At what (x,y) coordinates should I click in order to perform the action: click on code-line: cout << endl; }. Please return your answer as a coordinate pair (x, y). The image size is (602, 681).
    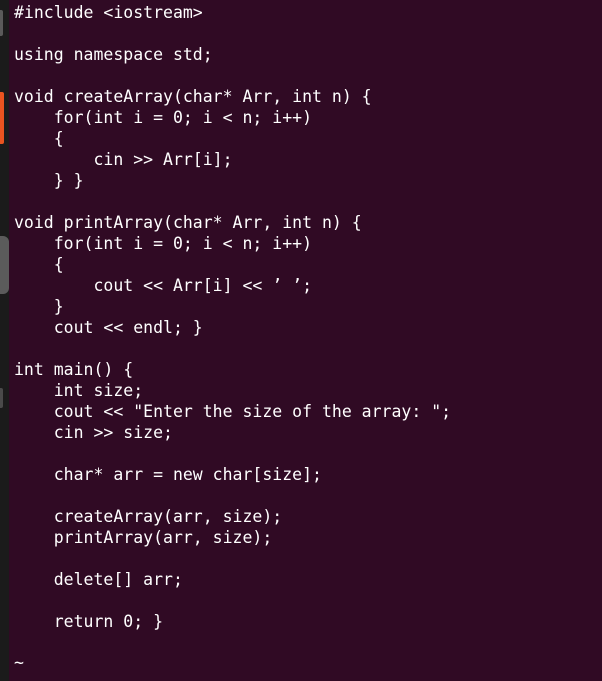
    Looking at the image, I should click on (108, 327).